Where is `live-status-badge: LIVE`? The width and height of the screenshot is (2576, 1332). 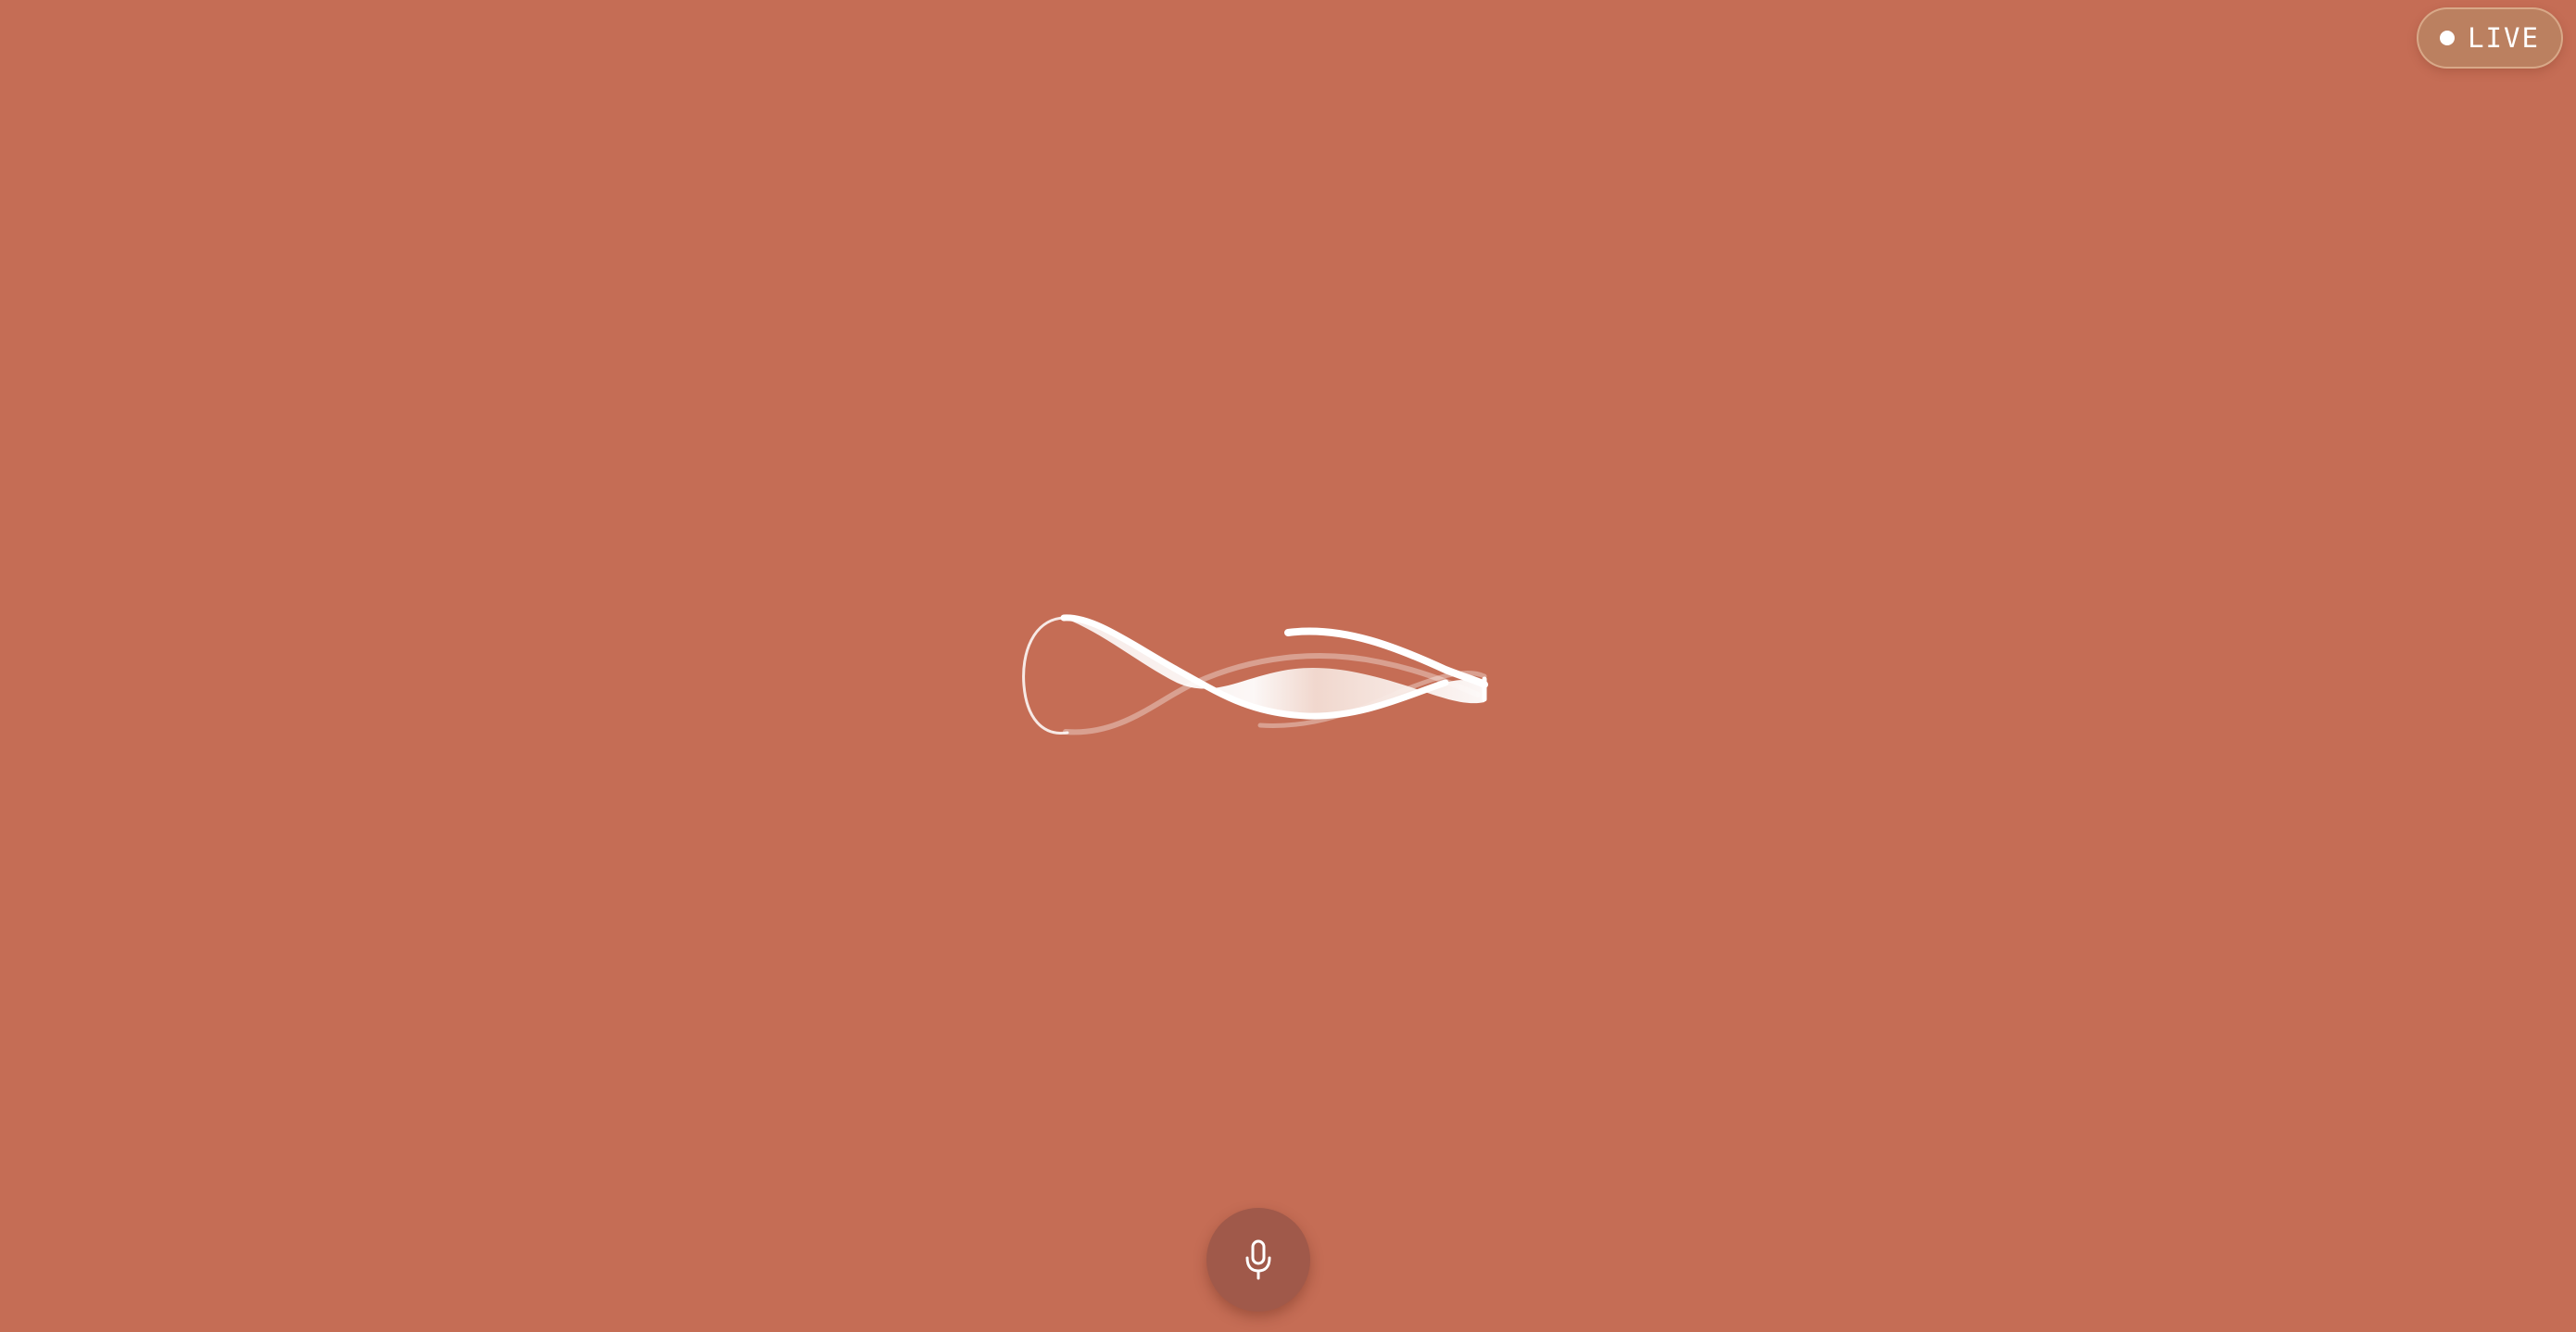
live-status-badge: LIVE is located at coordinates (2490, 38).